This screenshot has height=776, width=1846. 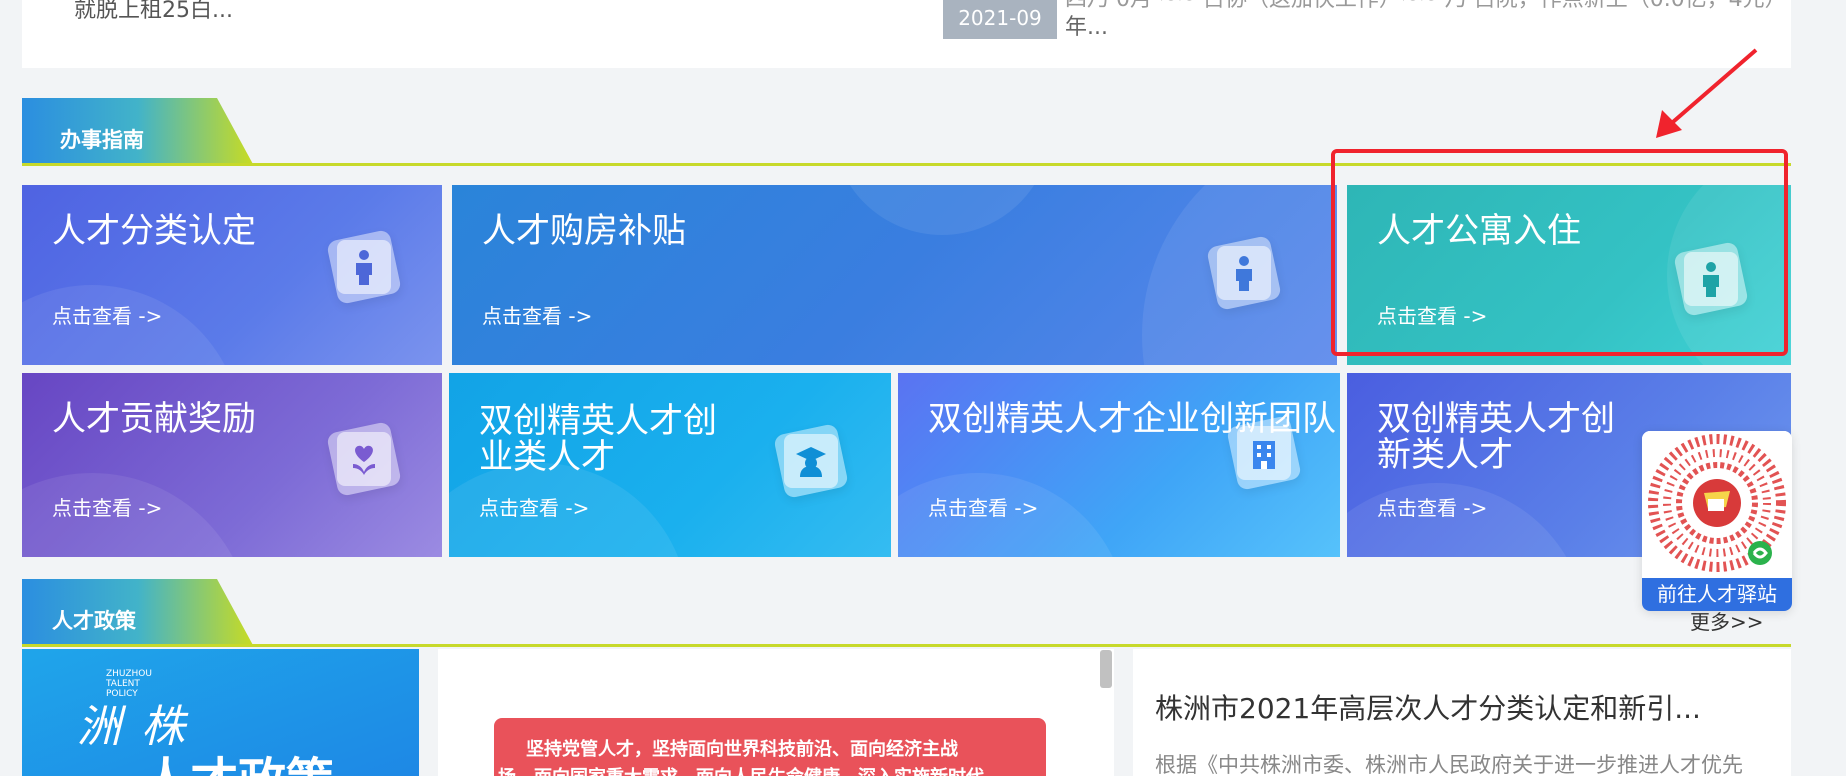 I want to click on card-entrepreneur-talent: 双创精英人才创业类人才 点击查看 ->, so click(x=670, y=465).